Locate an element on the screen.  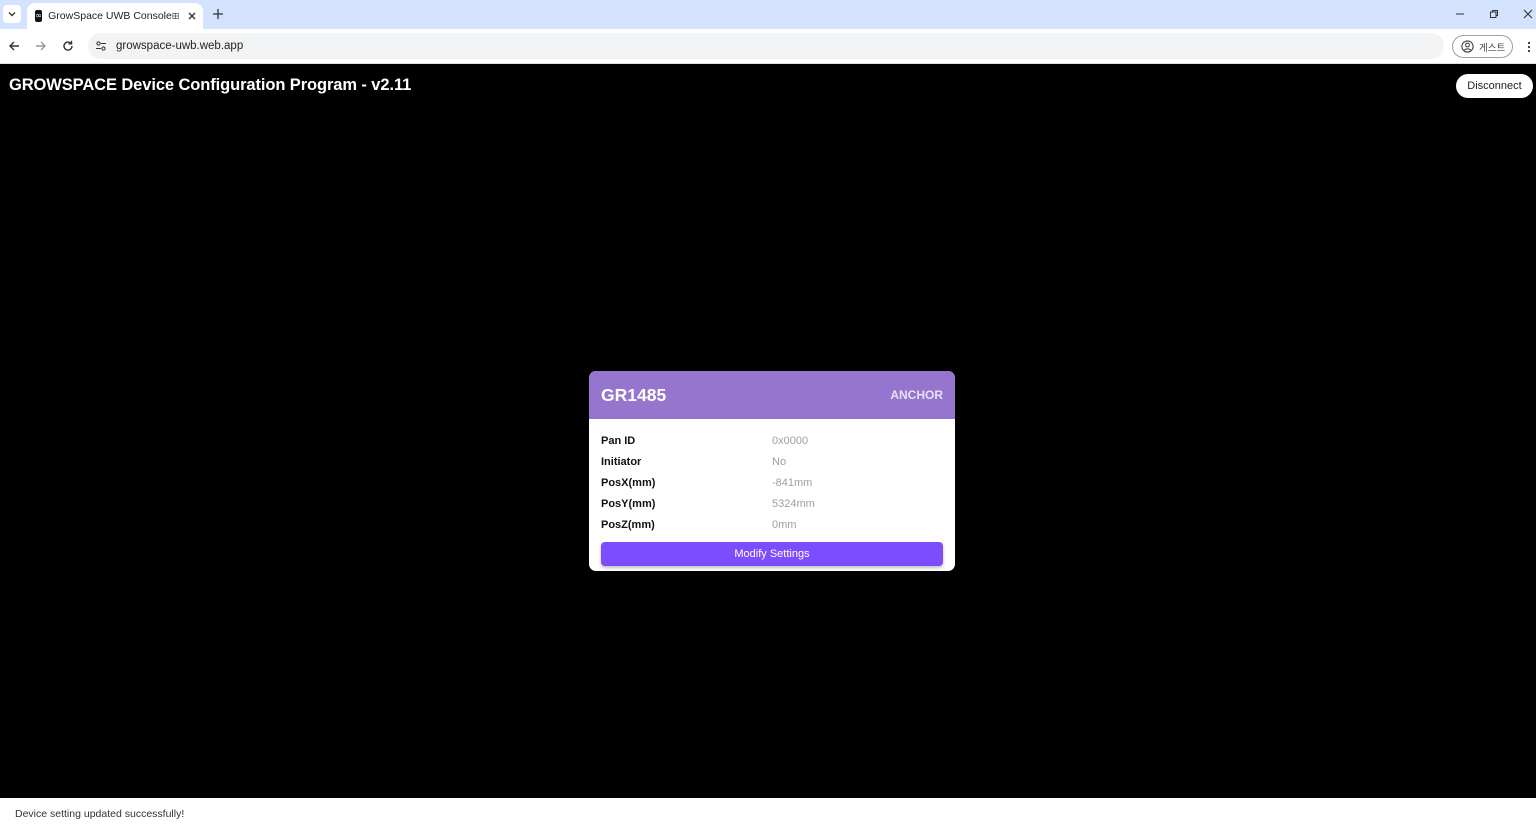
restore-button is located at coordinates (1494, 14).